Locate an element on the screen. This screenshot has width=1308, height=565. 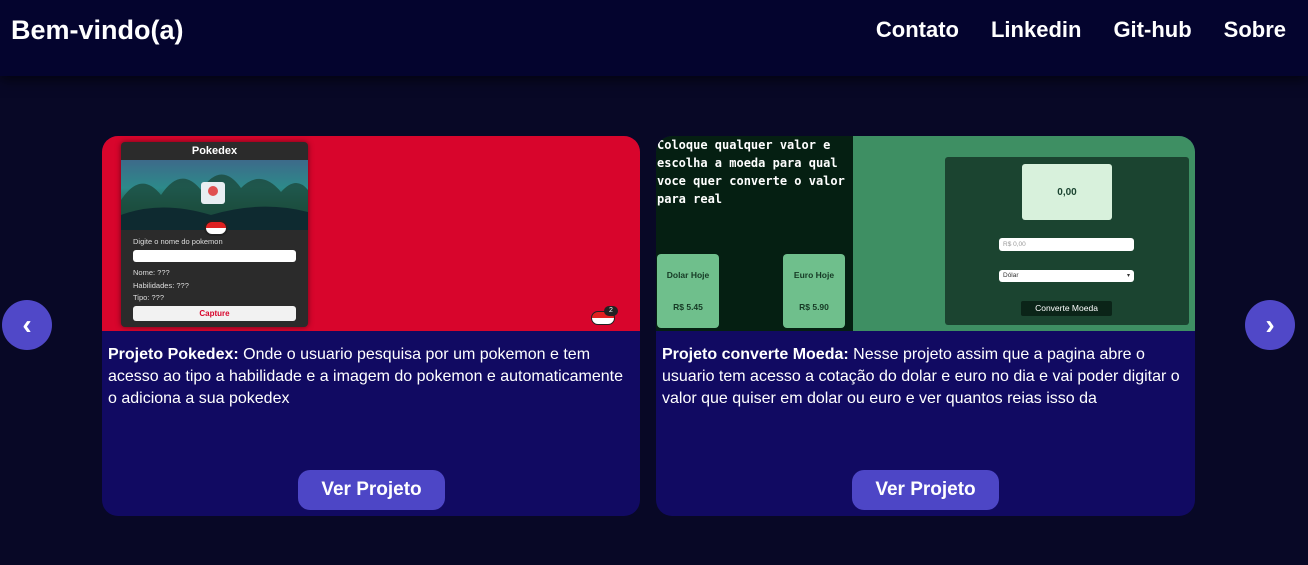
chevron-right-icon: › is located at coordinates (1270, 324).